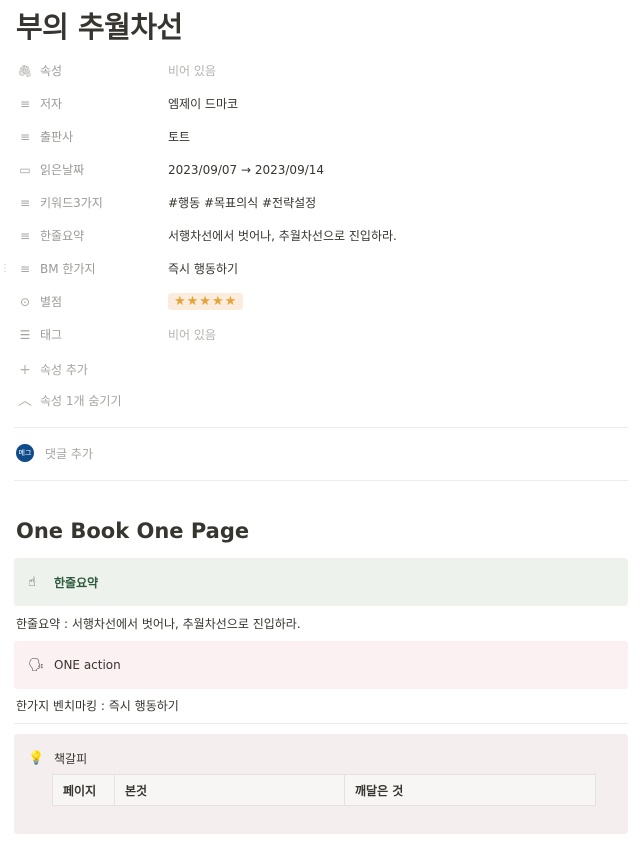 The width and height of the screenshot is (640, 856). What do you see at coordinates (282, 235) in the screenshot?
I see `property-value: 서행차선에서 벗어나, 추월차선으로 진입하라.` at bounding box center [282, 235].